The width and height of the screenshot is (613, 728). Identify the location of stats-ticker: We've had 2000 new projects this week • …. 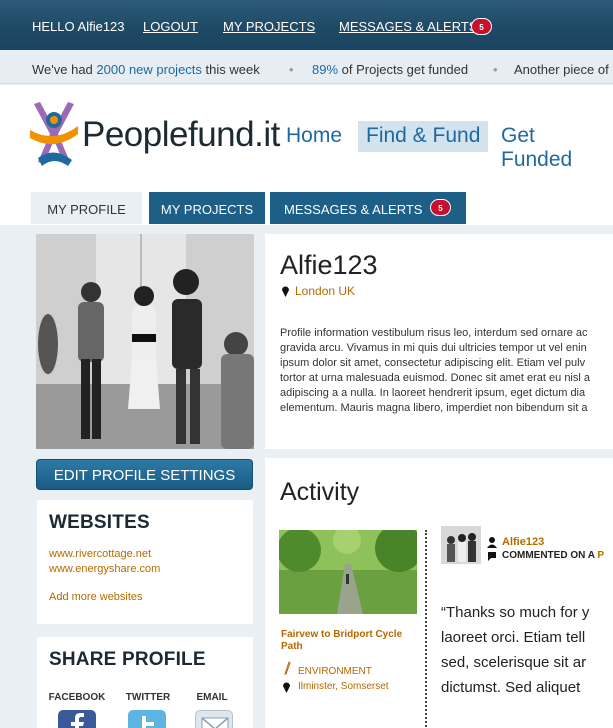
(306, 69).